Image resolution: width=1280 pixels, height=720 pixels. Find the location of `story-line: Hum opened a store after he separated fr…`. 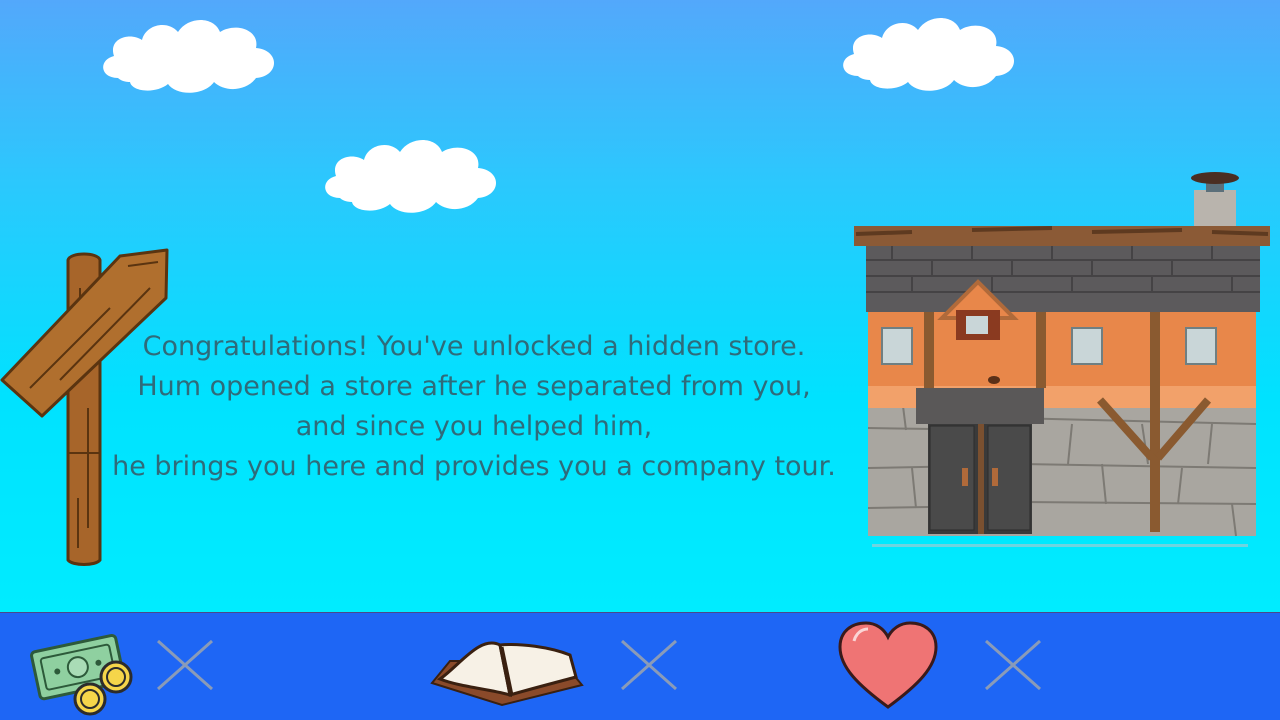

story-line: Hum opened a store after he separated fr… is located at coordinates (474, 386).